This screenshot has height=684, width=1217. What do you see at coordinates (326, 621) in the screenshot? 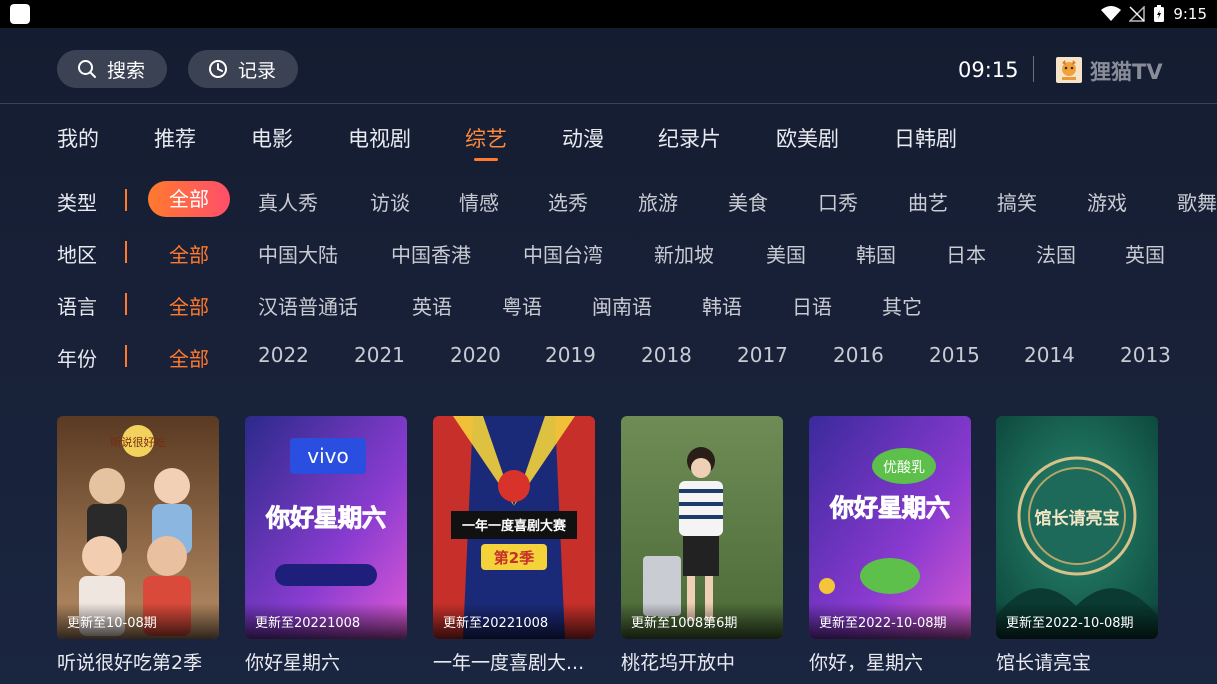
I see `update-caption: 更新至20221008` at bounding box center [326, 621].